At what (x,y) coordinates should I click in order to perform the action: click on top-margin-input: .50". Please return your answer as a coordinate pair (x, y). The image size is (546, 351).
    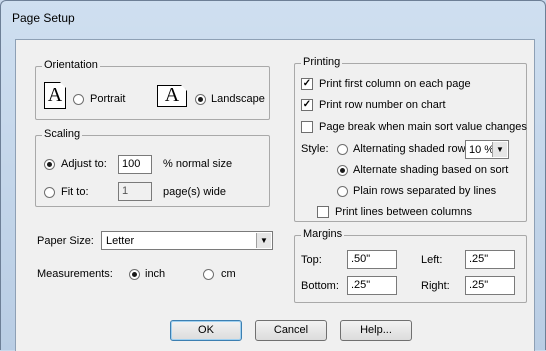
    Looking at the image, I should click on (372, 259).